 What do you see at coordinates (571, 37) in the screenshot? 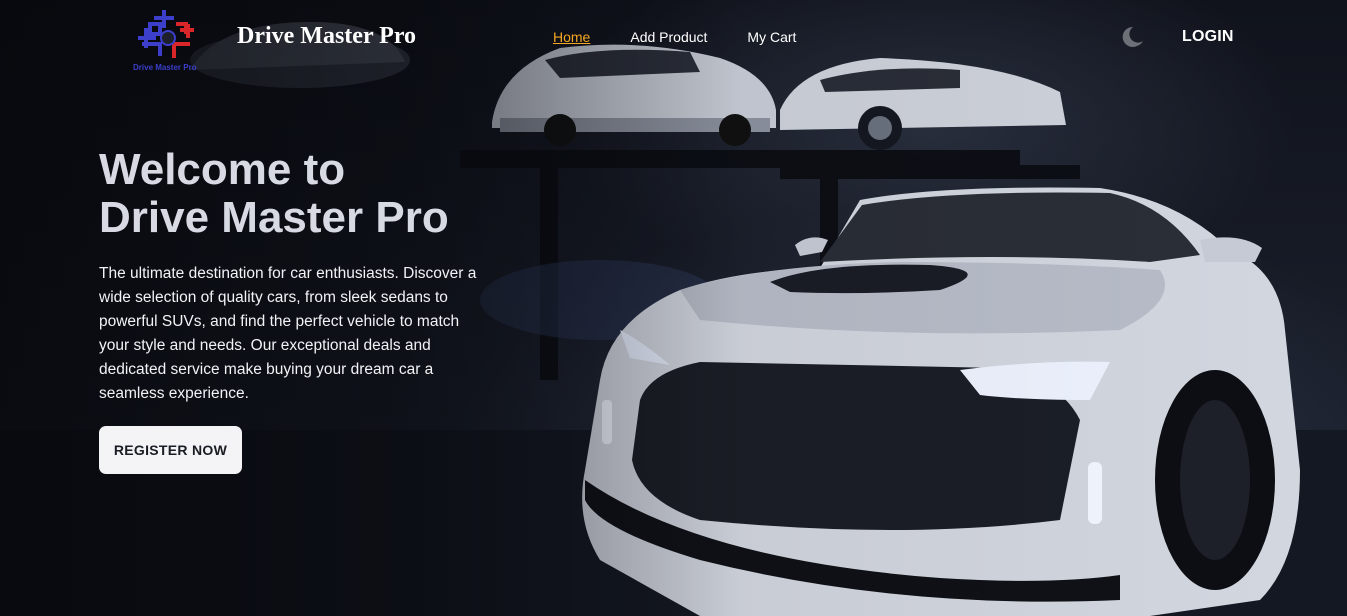
I see `nav-link-home: Home` at bounding box center [571, 37].